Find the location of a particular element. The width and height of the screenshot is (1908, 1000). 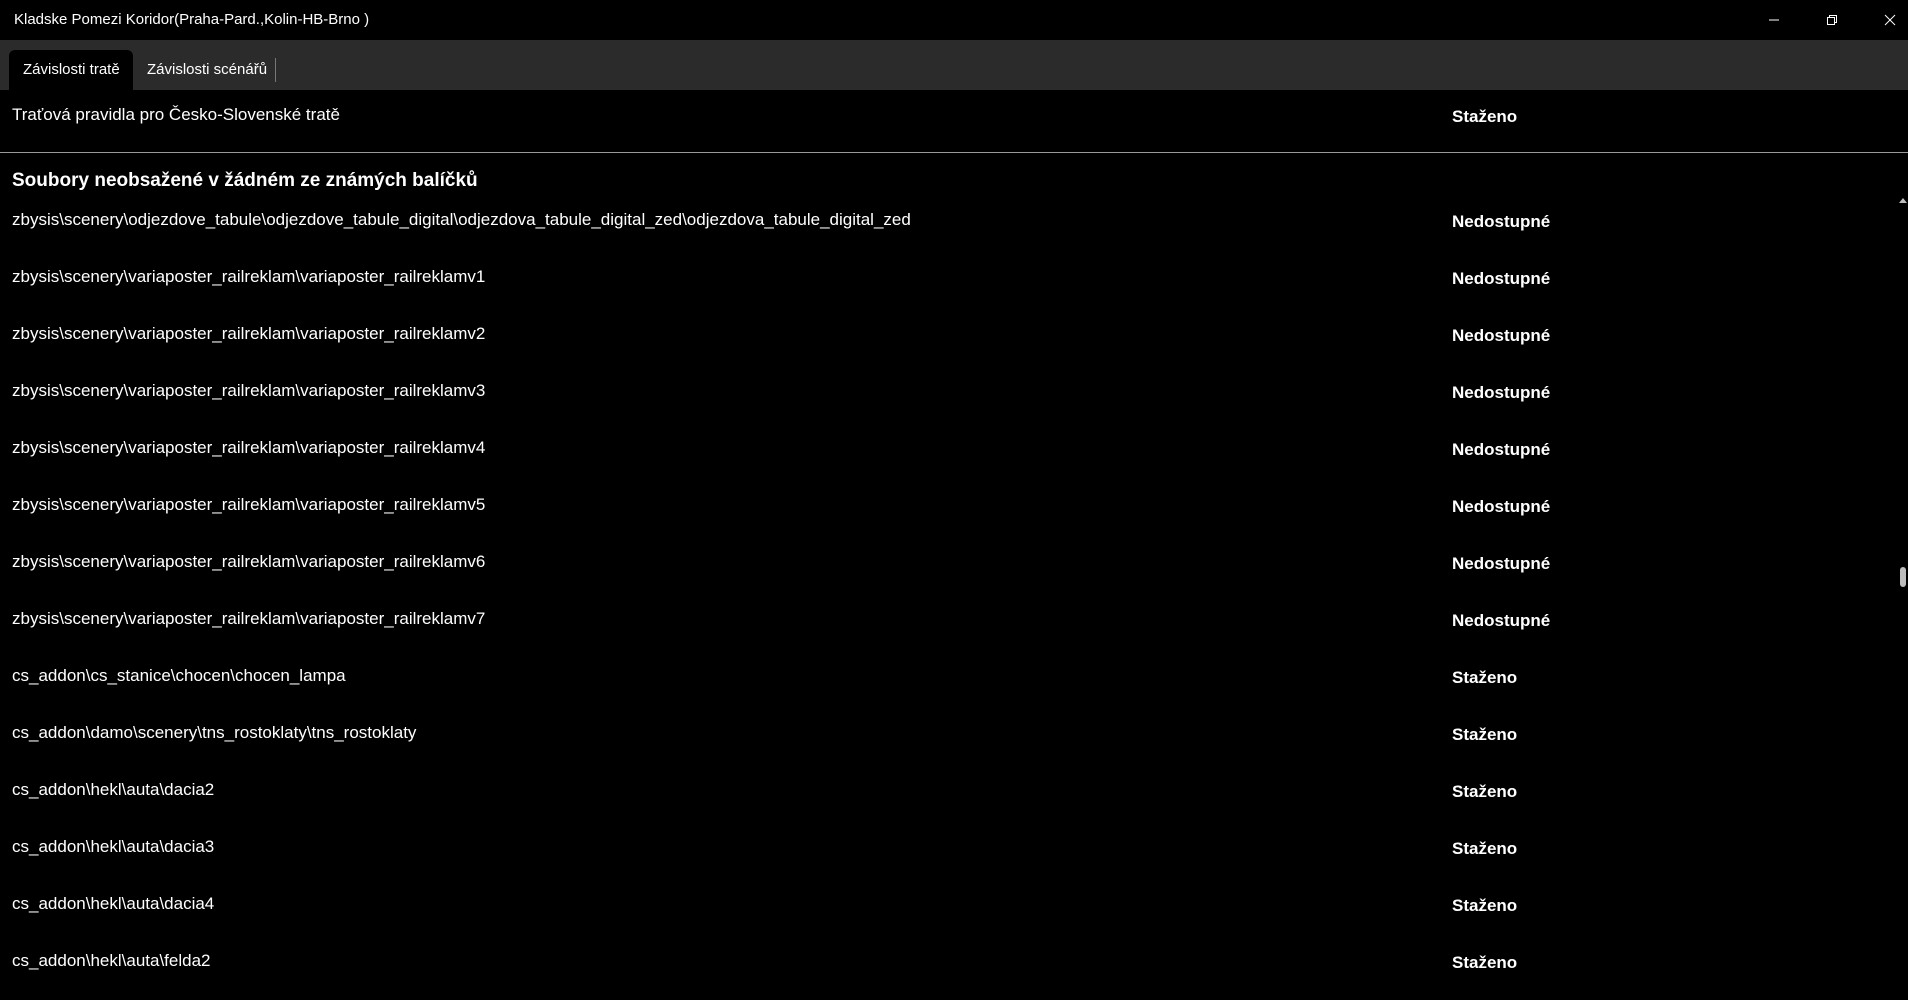

minimize-icon is located at coordinates (1774, 20).